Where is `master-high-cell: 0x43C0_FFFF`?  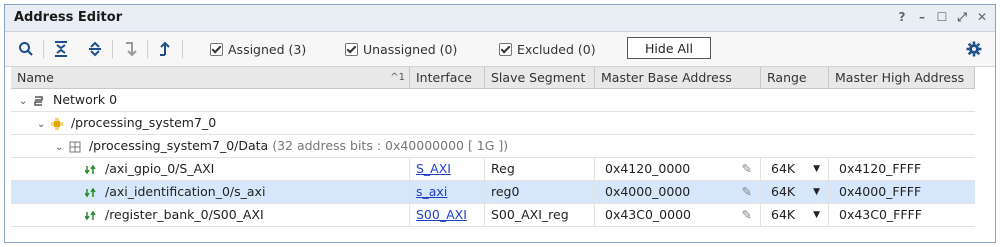
master-high-cell: 0x43C0_FFFF is located at coordinates (880, 214).